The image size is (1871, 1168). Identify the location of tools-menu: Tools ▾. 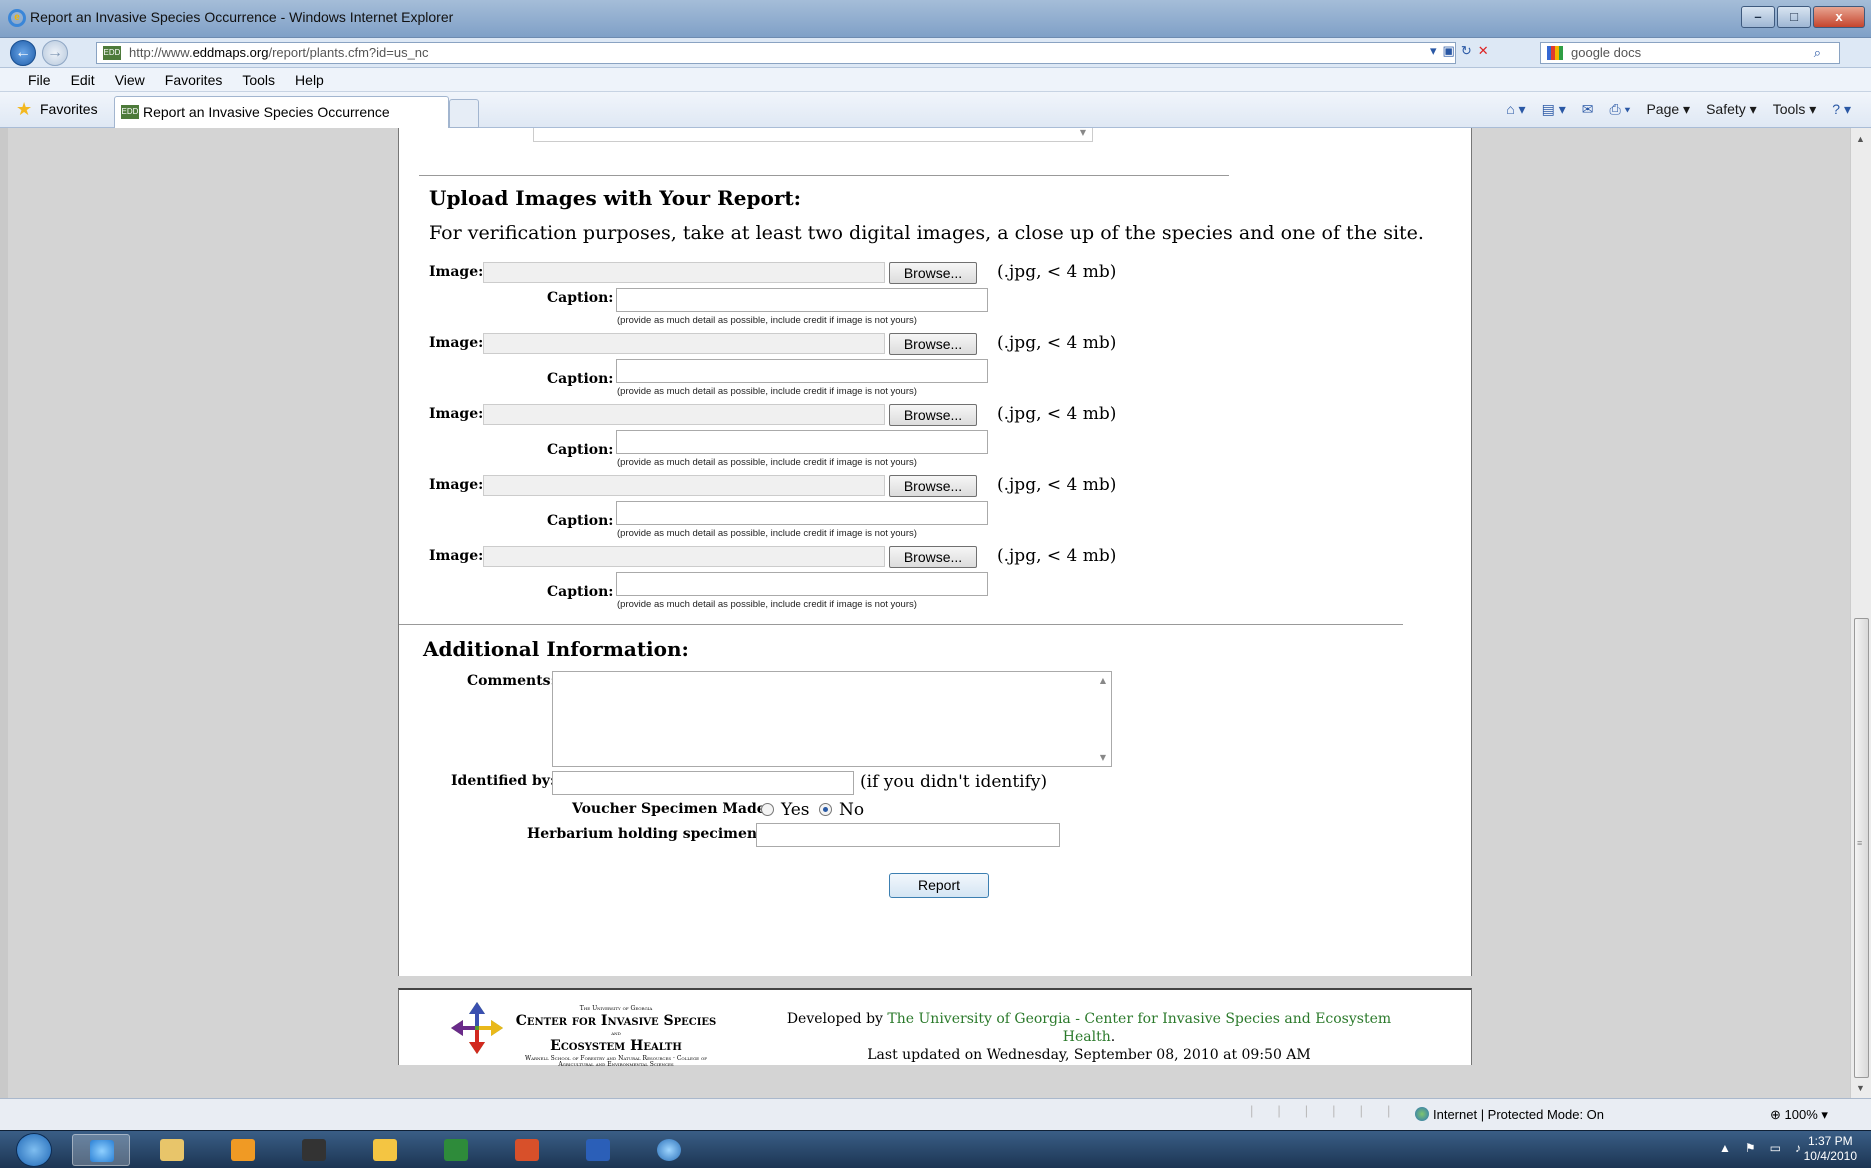
(1795, 109).